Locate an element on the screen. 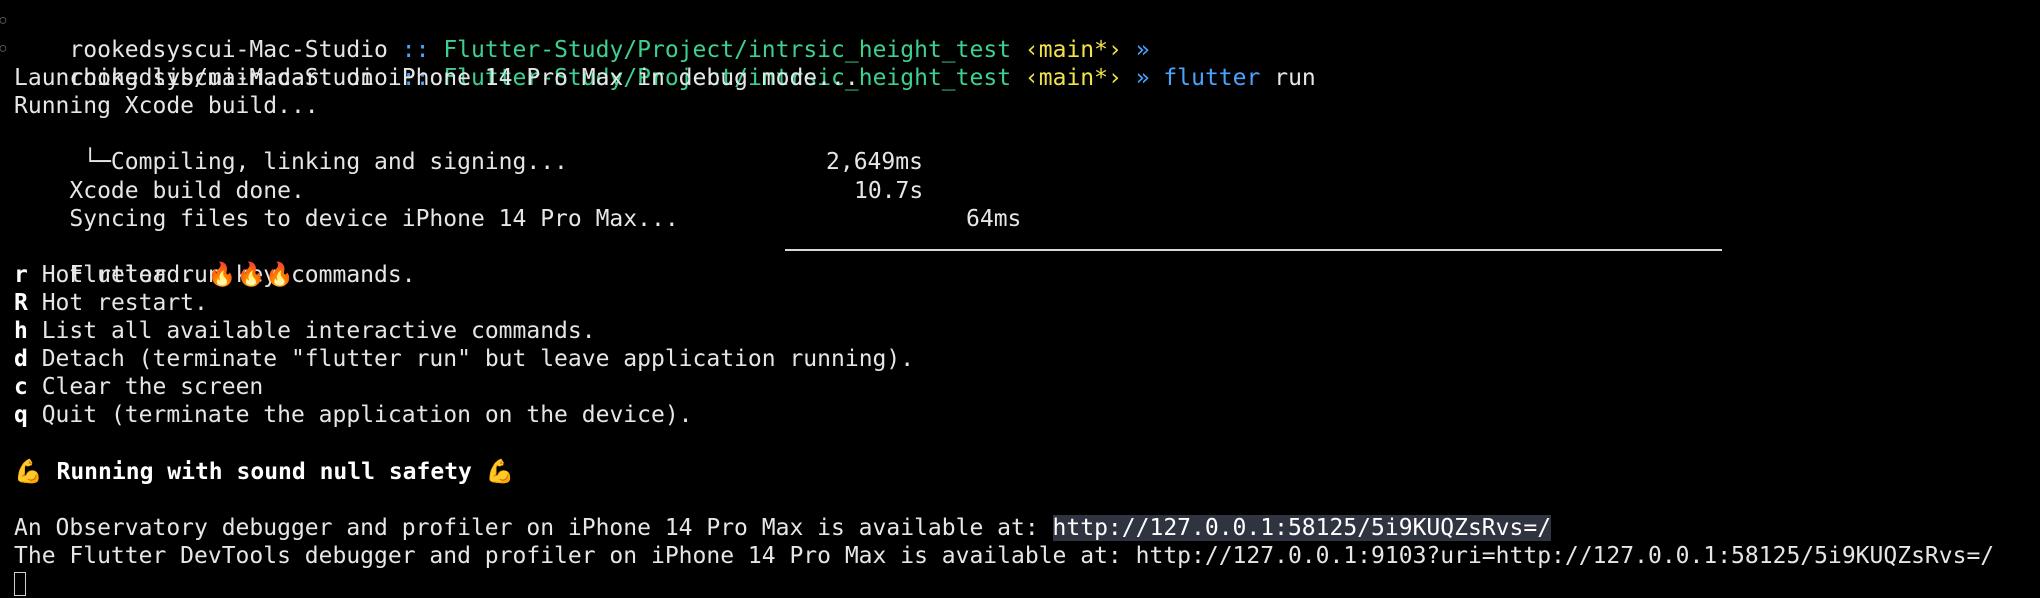 The height and width of the screenshot is (598, 2040). key-command-desc: Hot reload. 🔥🔥🔥 is located at coordinates (160, 274).